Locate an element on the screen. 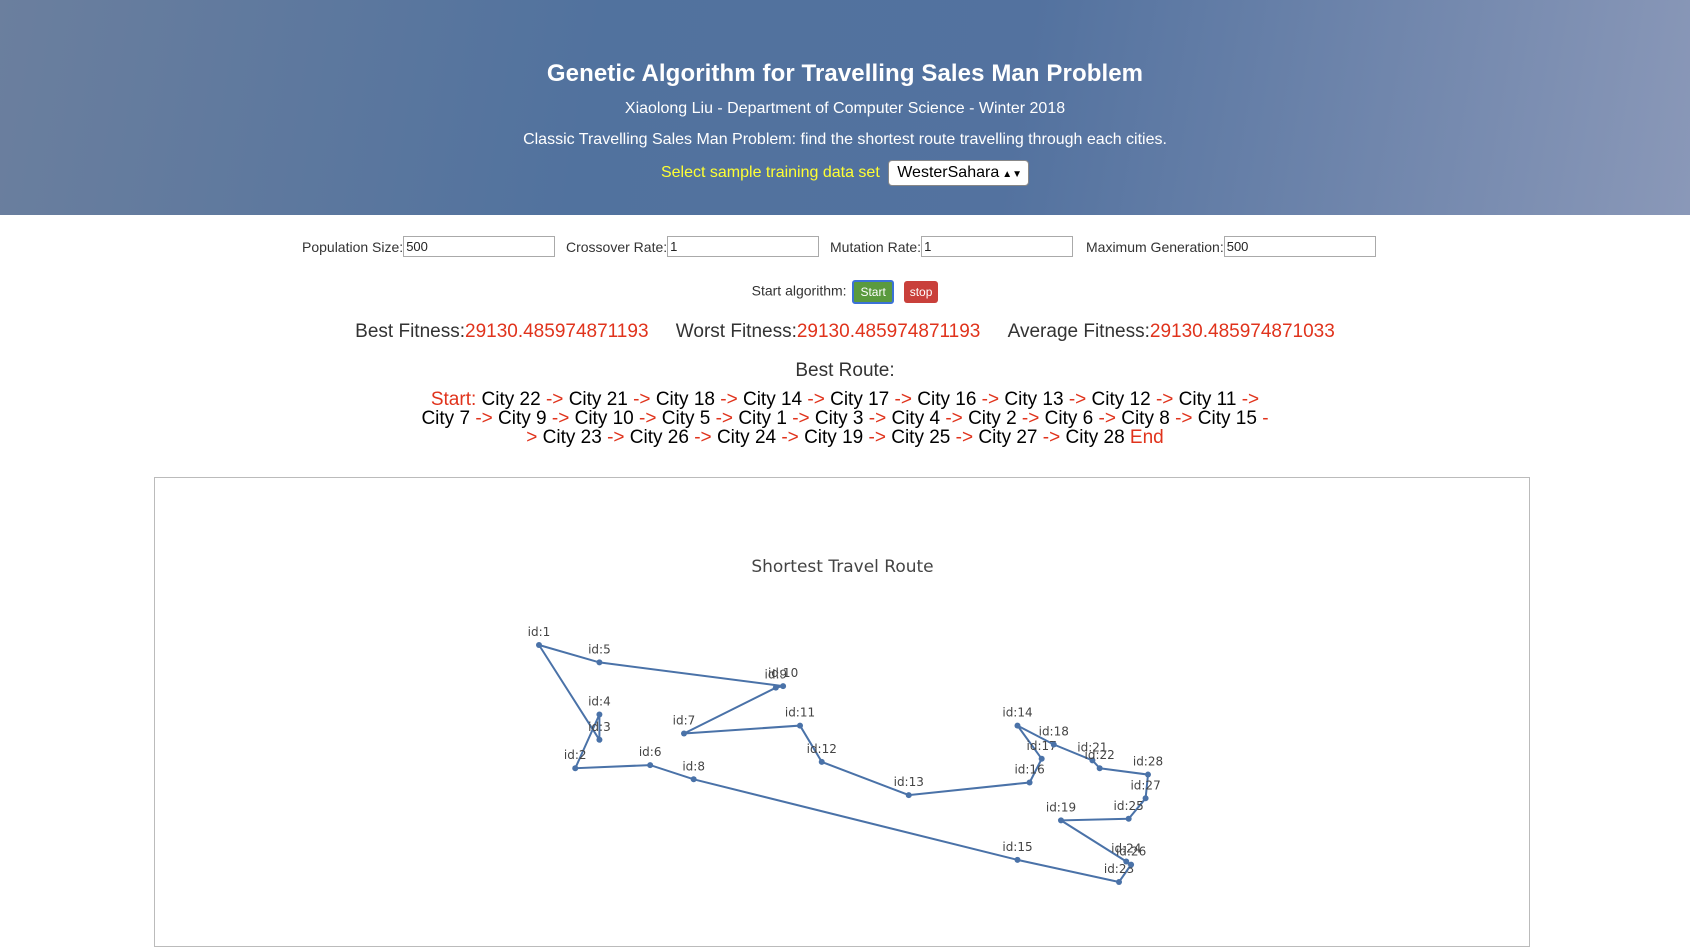 The height and width of the screenshot is (947, 1690). route-city: City 12 is located at coordinates (1121, 399).